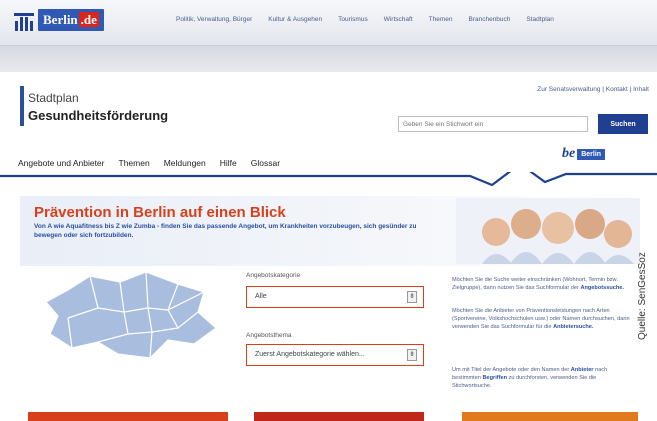 The height and width of the screenshot is (421, 657). Describe the element at coordinates (494, 378) in the screenshot. I see `link-begriffen: Begriffen` at that location.